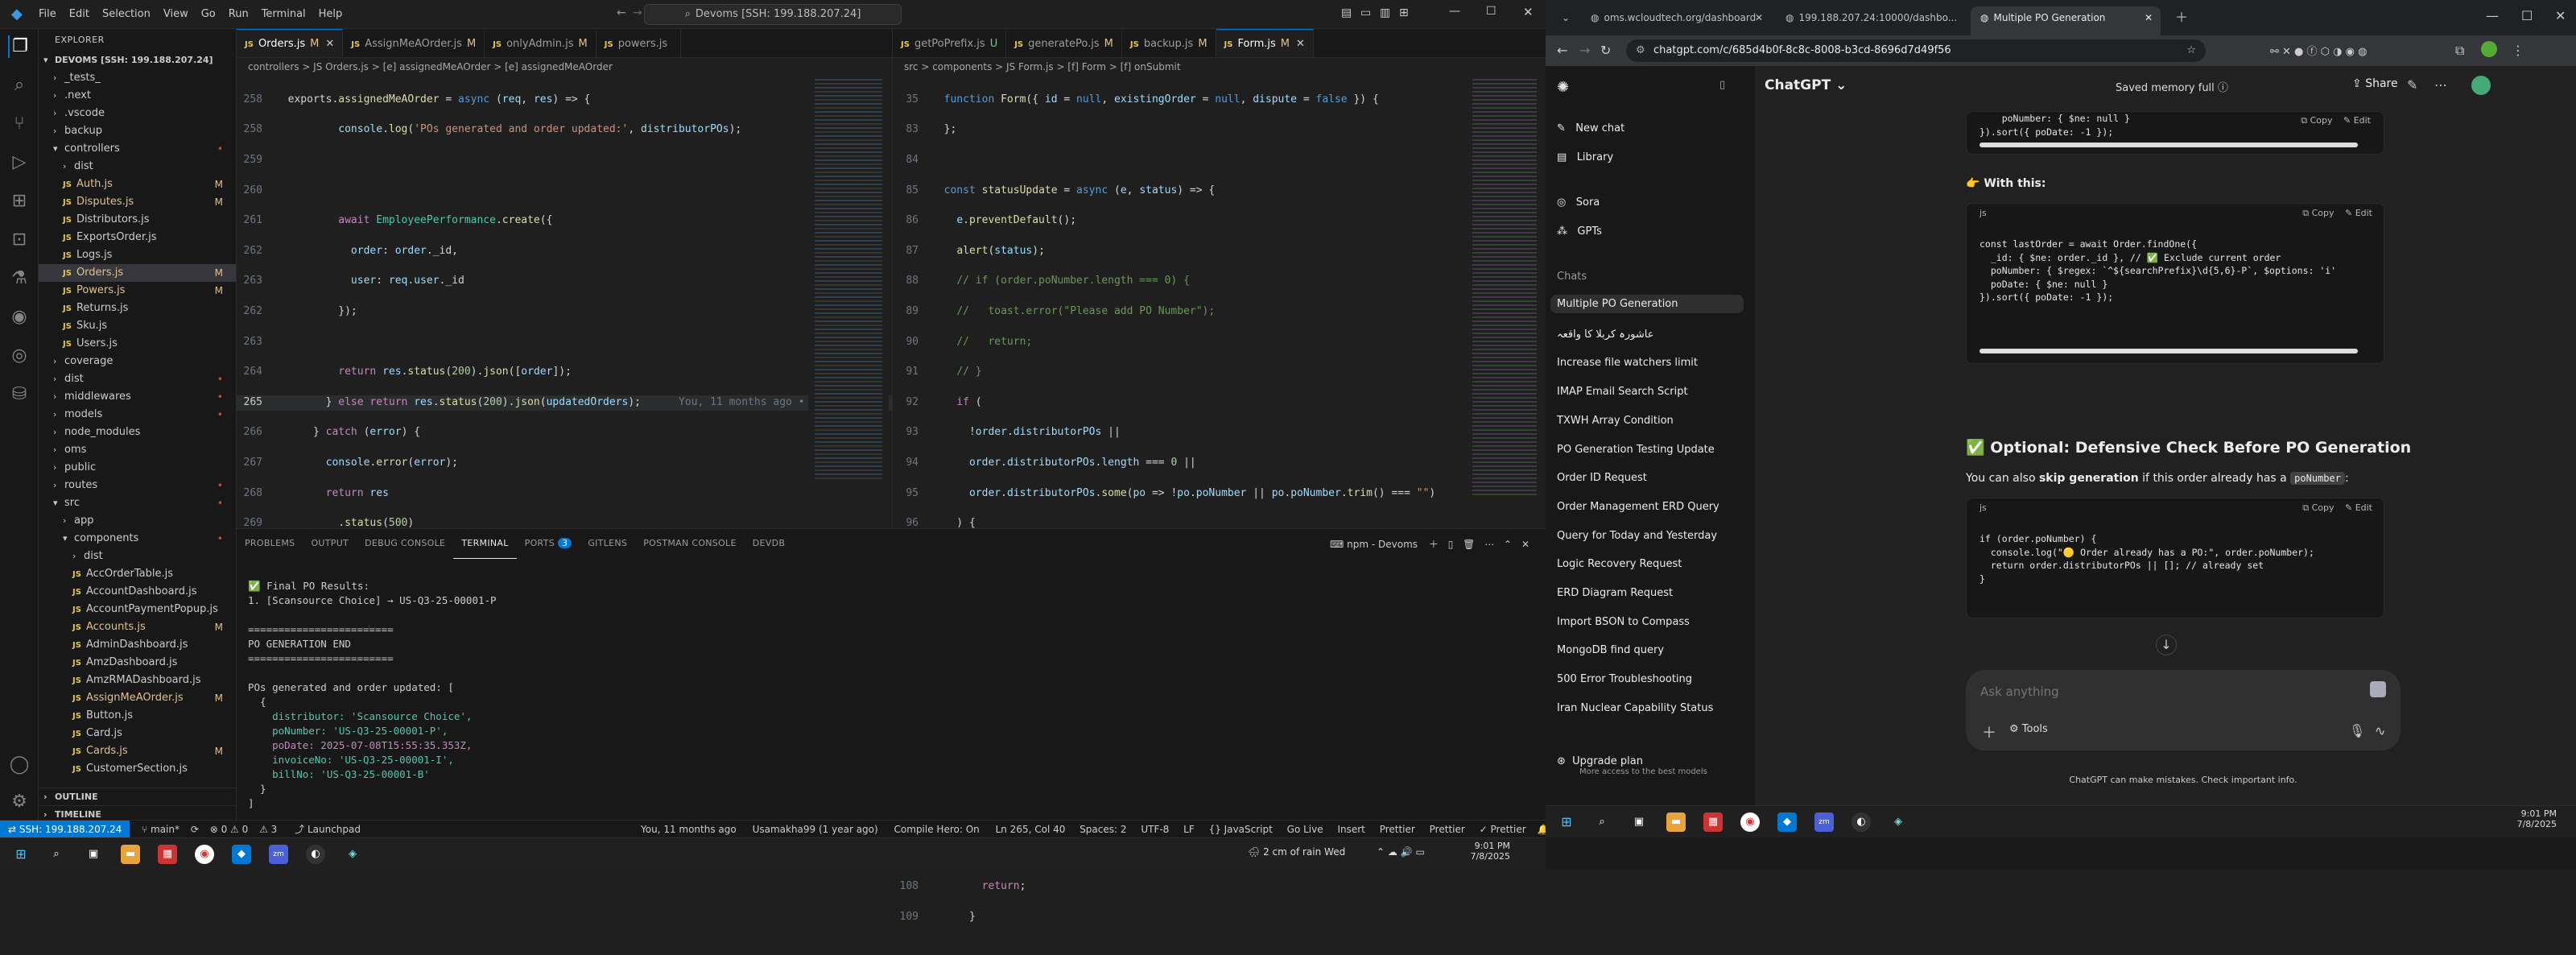 Image resolution: width=2576 pixels, height=955 pixels. Describe the element at coordinates (1635, 708) in the screenshot. I see `chat-history-item: Iran Nuclear Capability Status` at that location.